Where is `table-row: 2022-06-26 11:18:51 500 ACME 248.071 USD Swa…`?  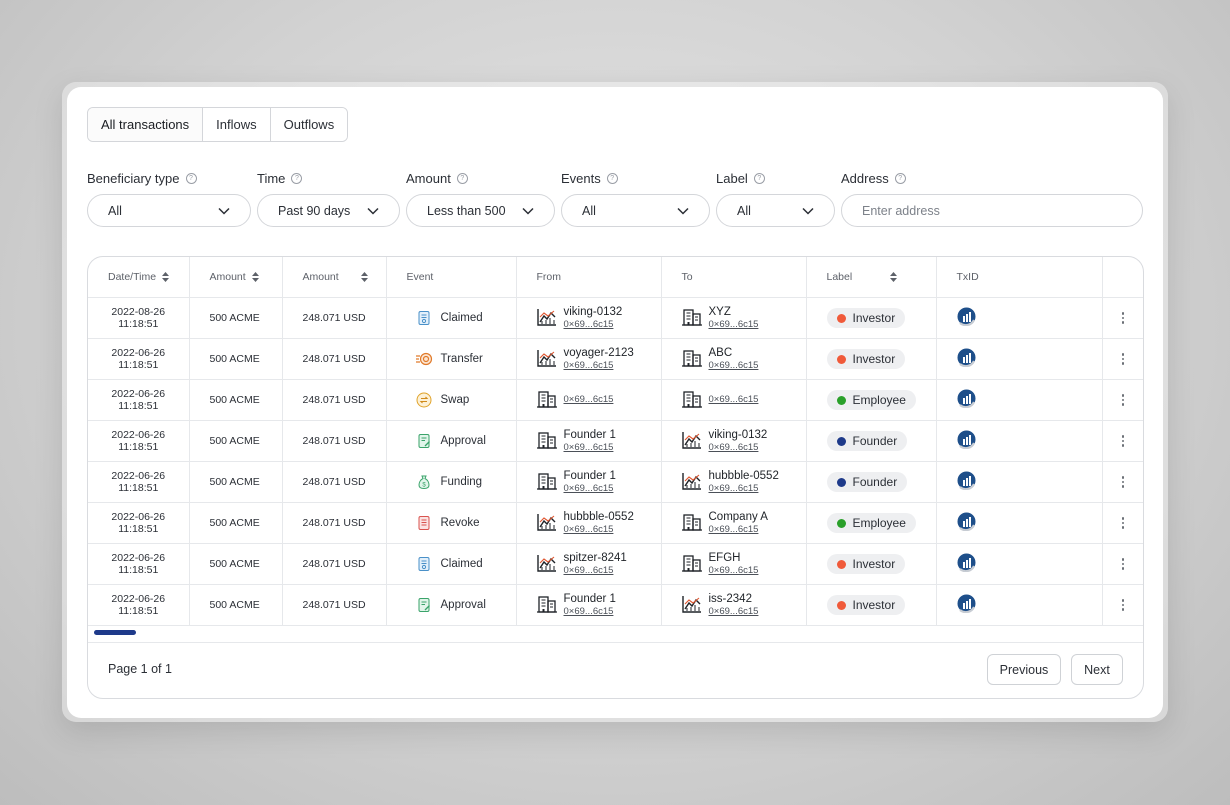 table-row: 2022-06-26 11:18:51 500 ACME 248.071 USD Swa… is located at coordinates (616, 400).